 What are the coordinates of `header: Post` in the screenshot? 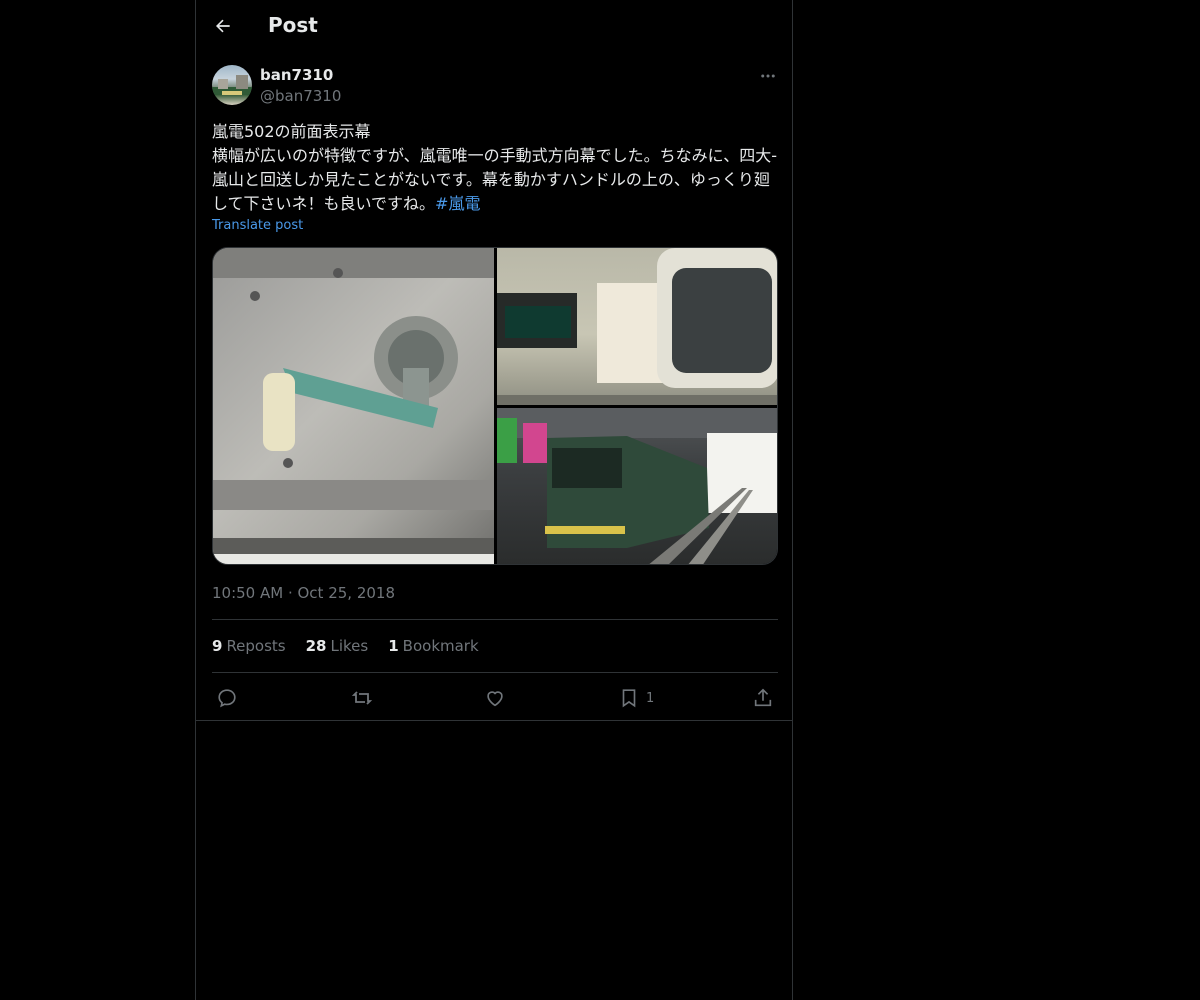 It's located at (494, 27).